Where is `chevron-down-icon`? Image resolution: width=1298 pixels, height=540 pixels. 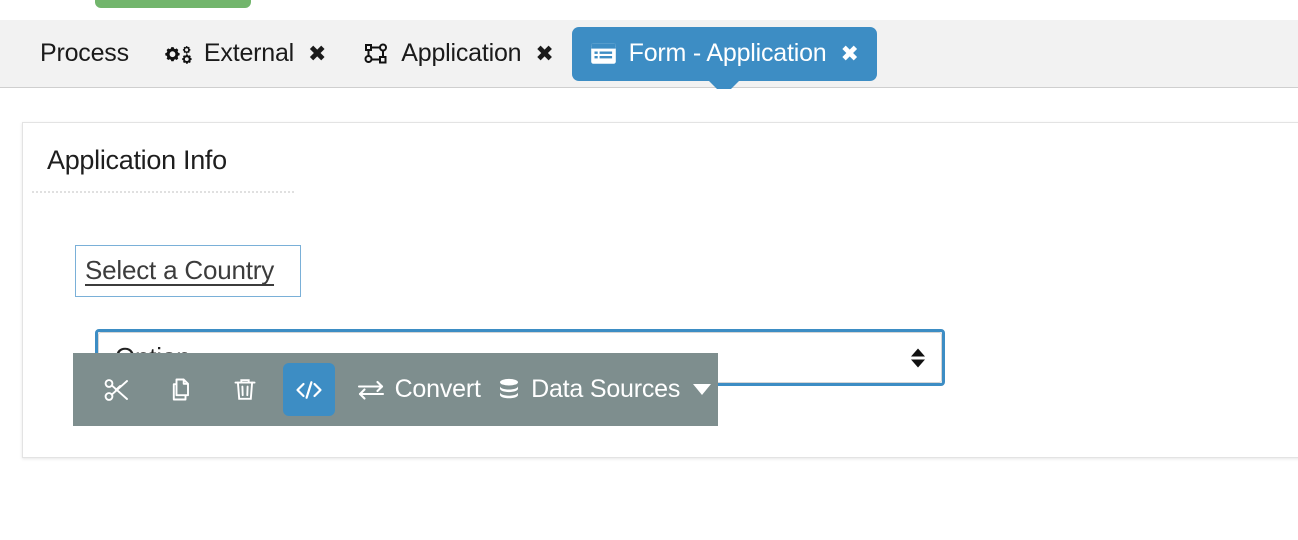
chevron-down-icon is located at coordinates (702, 389).